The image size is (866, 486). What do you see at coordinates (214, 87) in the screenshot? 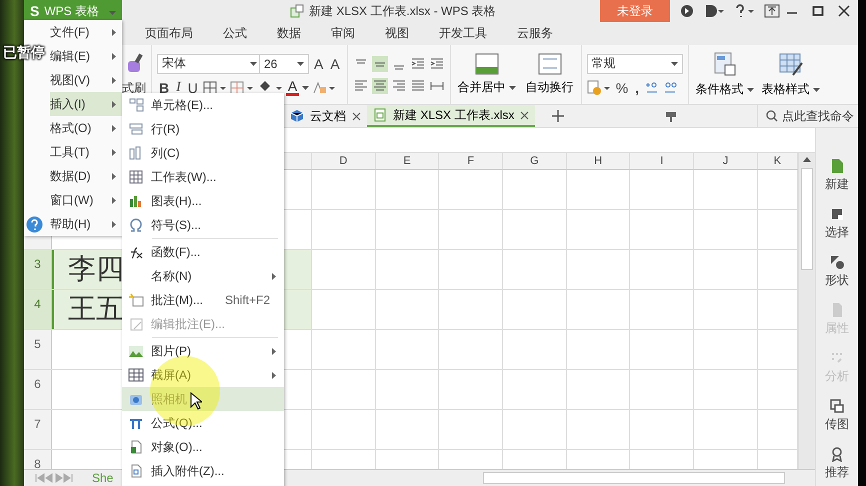
I see `borders-icon` at bounding box center [214, 87].